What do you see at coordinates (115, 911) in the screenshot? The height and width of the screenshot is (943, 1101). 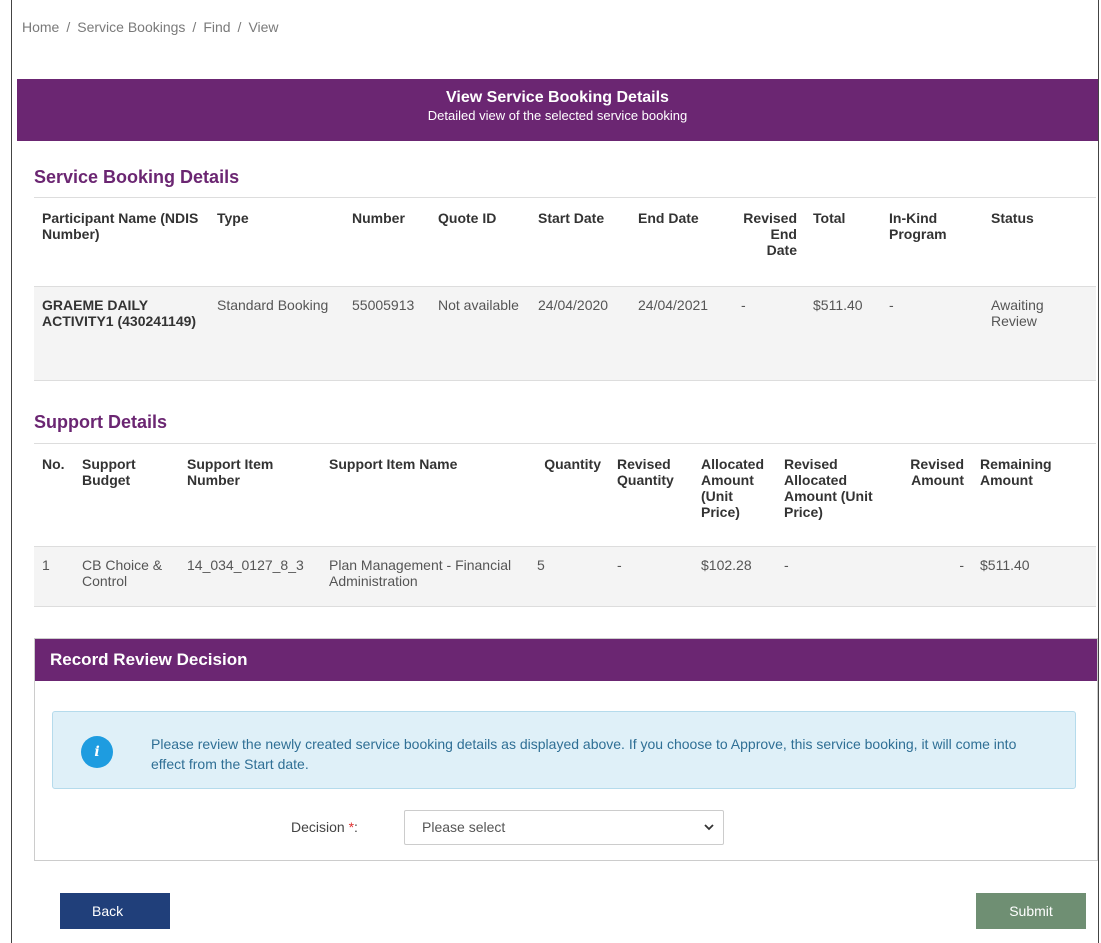 I see `back-button: Back` at bounding box center [115, 911].